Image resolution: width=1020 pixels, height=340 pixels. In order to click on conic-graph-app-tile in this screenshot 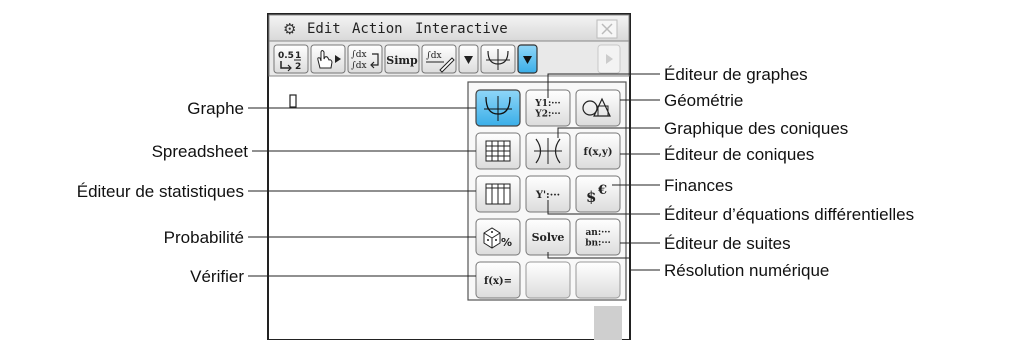, I will do `click(548, 151)`.